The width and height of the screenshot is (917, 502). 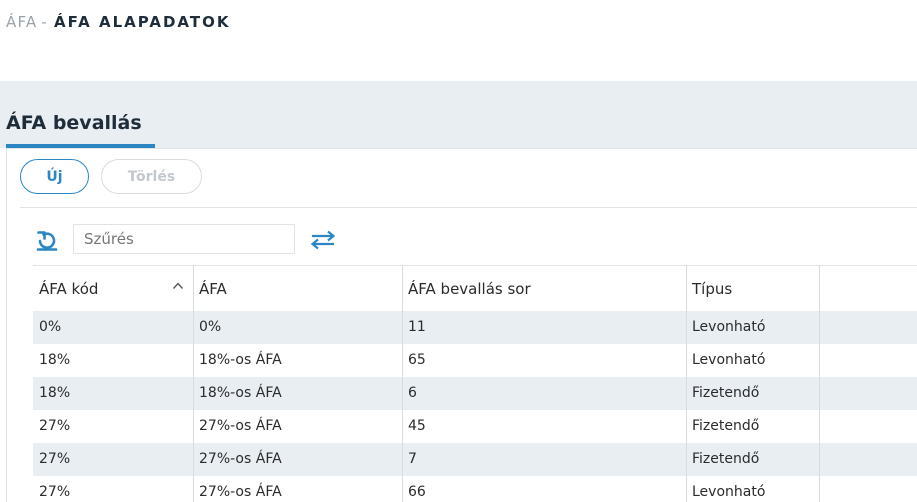 I want to click on table-cell: 66, so click(x=417, y=492).